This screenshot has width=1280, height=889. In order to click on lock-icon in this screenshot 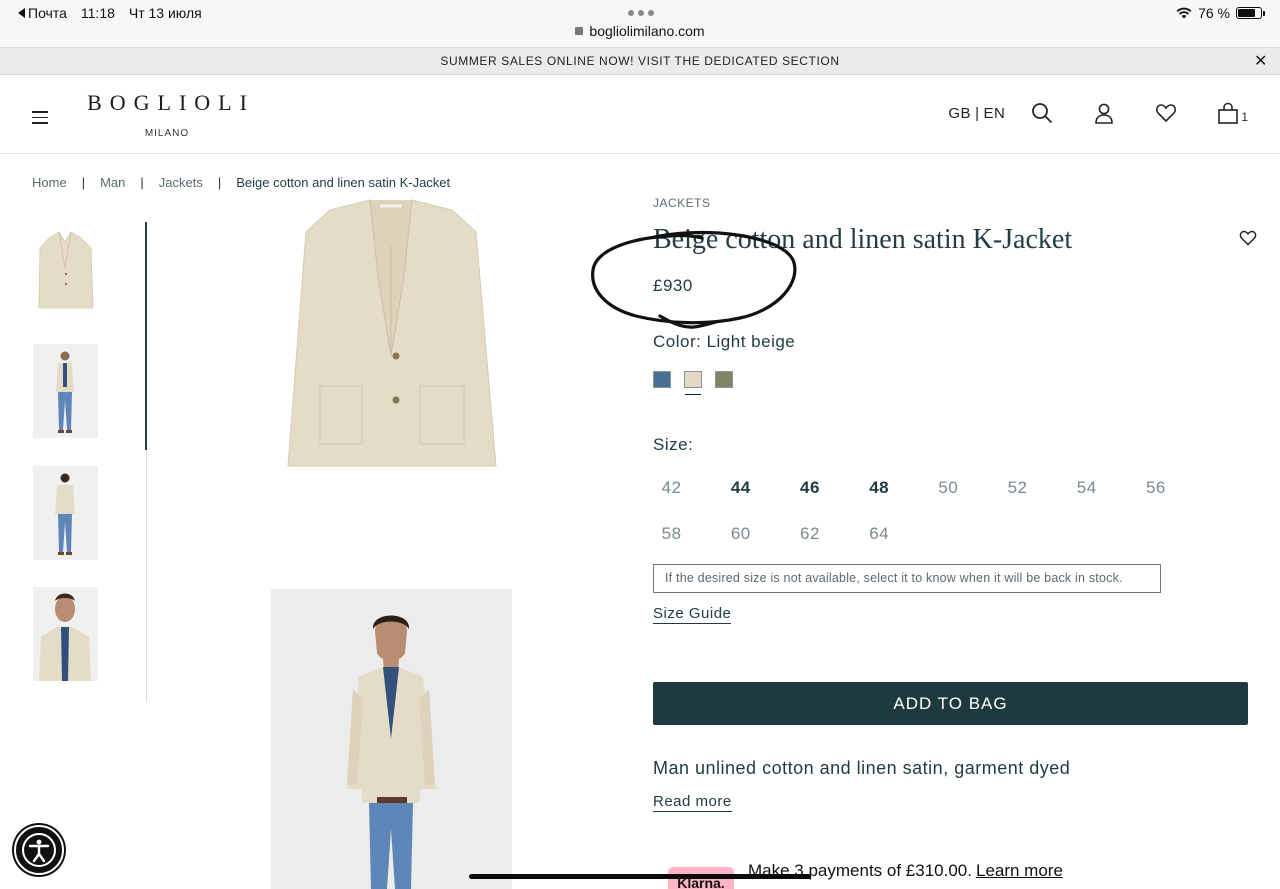, I will do `click(579, 31)`.